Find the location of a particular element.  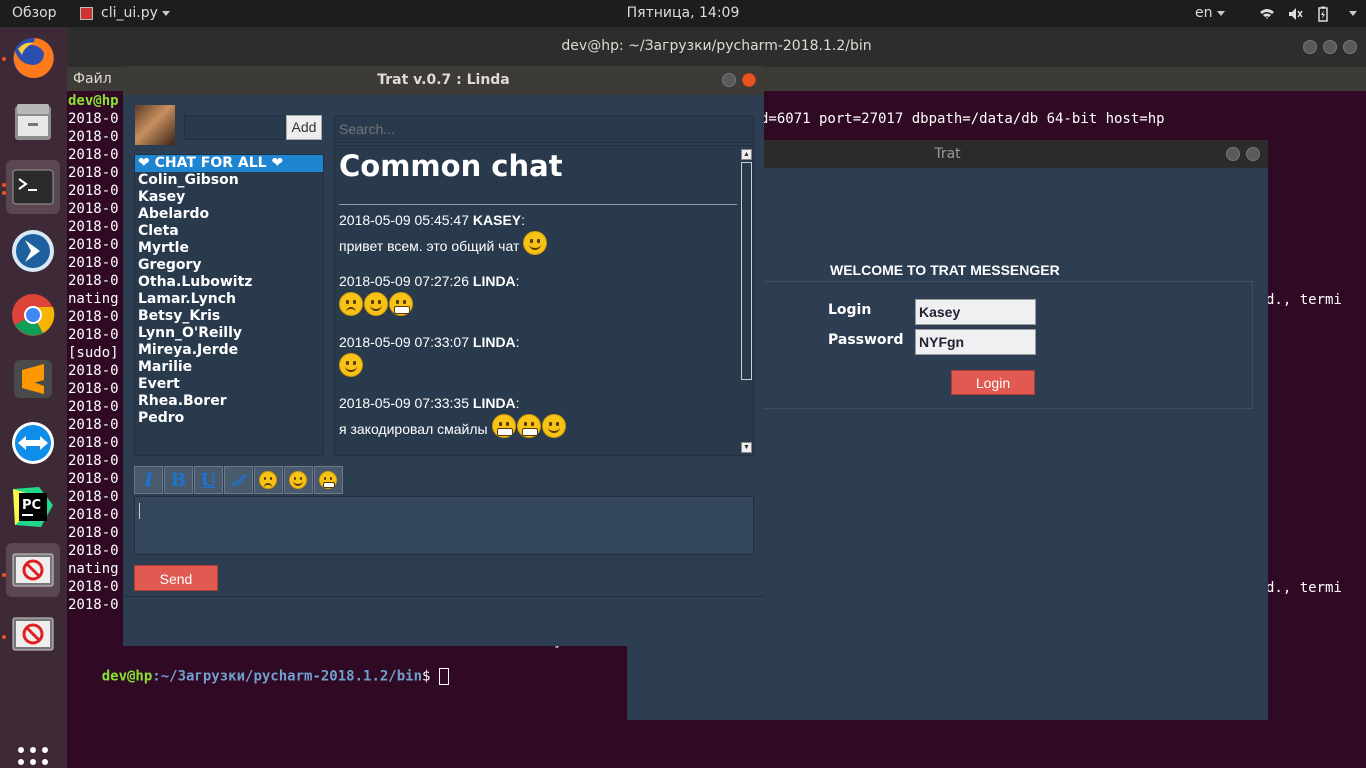

contact-item: Rhea.Borer is located at coordinates (229, 401).